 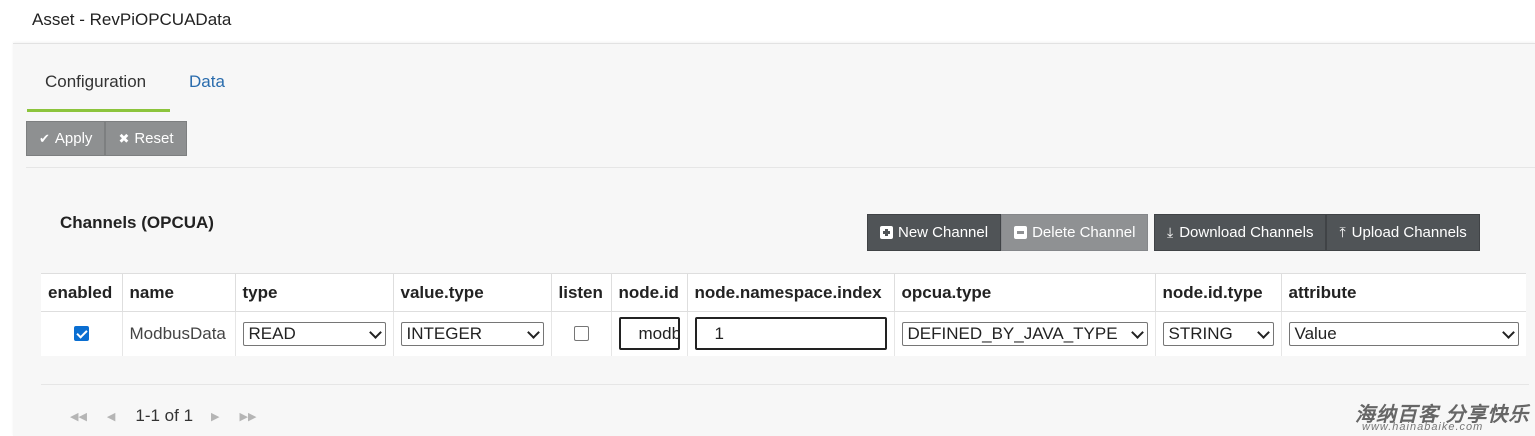 What do you see at coordinates (791, 292) in the screenshot?
I see `column-header-node-namespace-index: node.namespace.index` at bounding box center [791, 292].